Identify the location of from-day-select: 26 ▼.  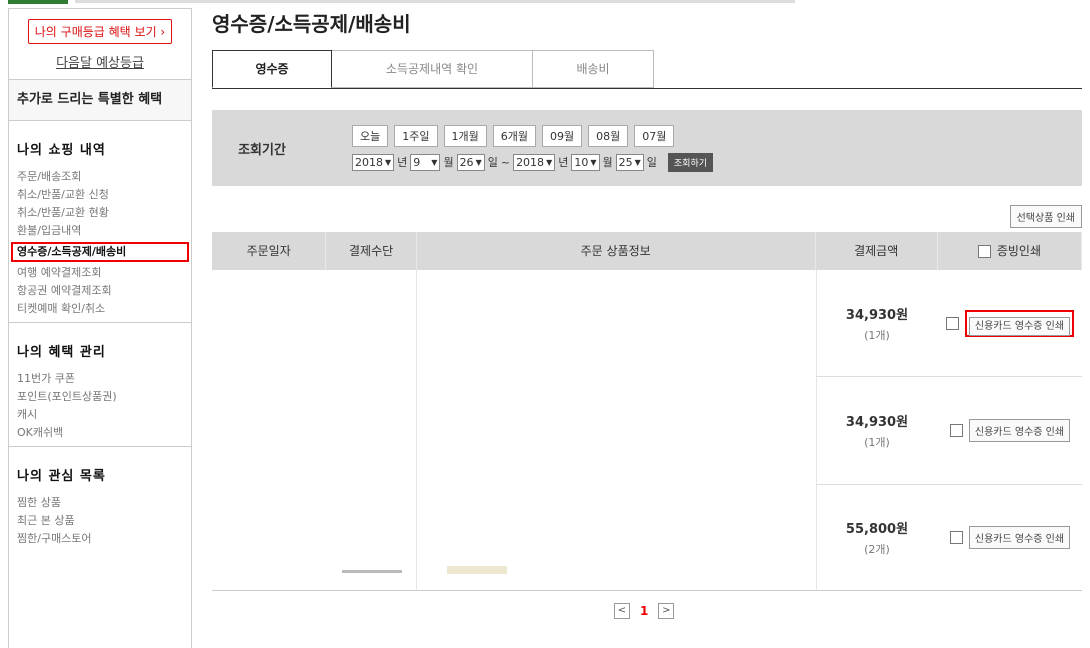
(470, 162).